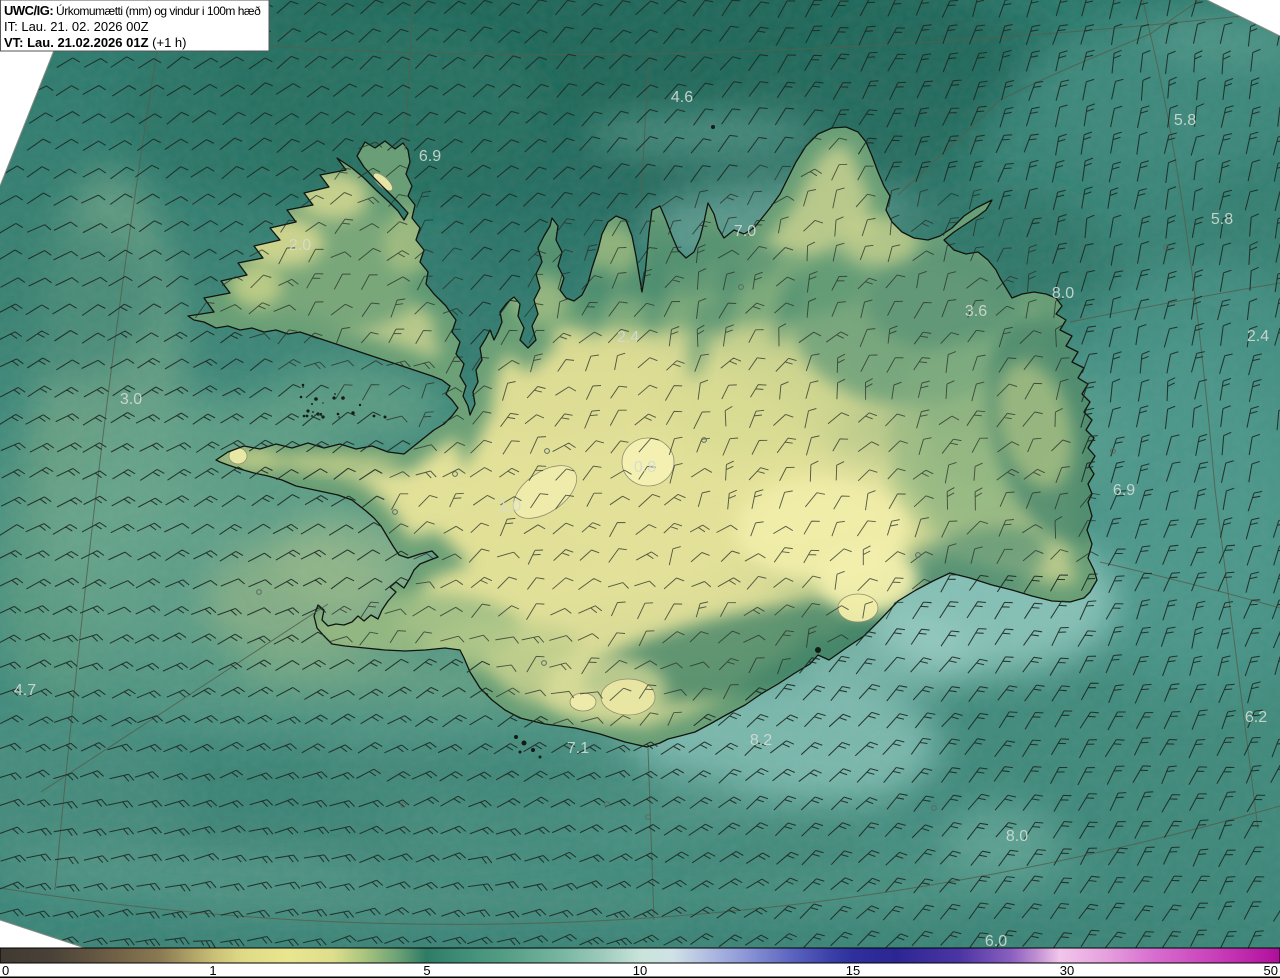 The height and width of the screenshot is (978, 1280). I want to click on svg-text: 0, so click(5, 970).